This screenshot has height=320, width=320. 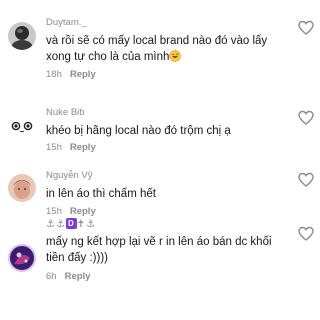 What do you see at coordinates (175, 56) in the screenshot?
I see `grinning-sweat-emoji` at bounding box center [175, 56].